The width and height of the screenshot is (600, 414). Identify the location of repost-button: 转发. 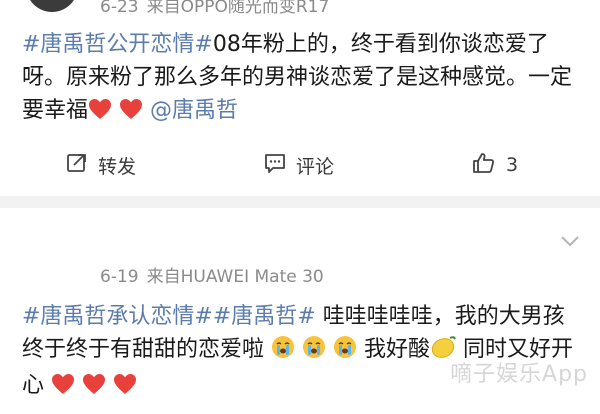
(101, 165).